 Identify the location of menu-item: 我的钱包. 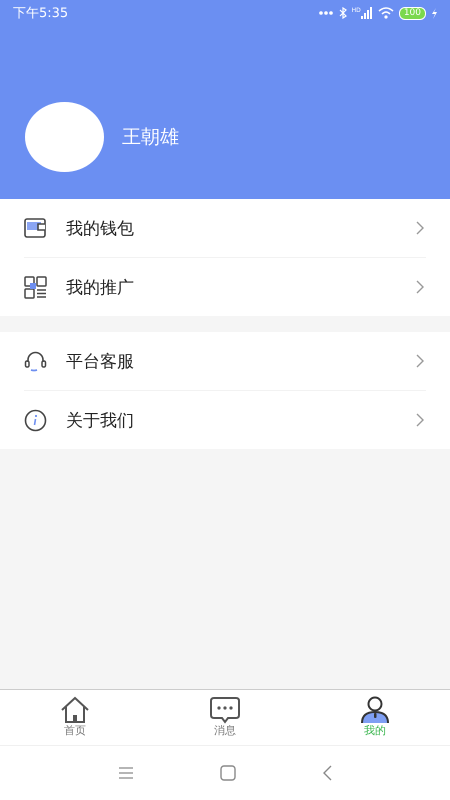
(225, 228).